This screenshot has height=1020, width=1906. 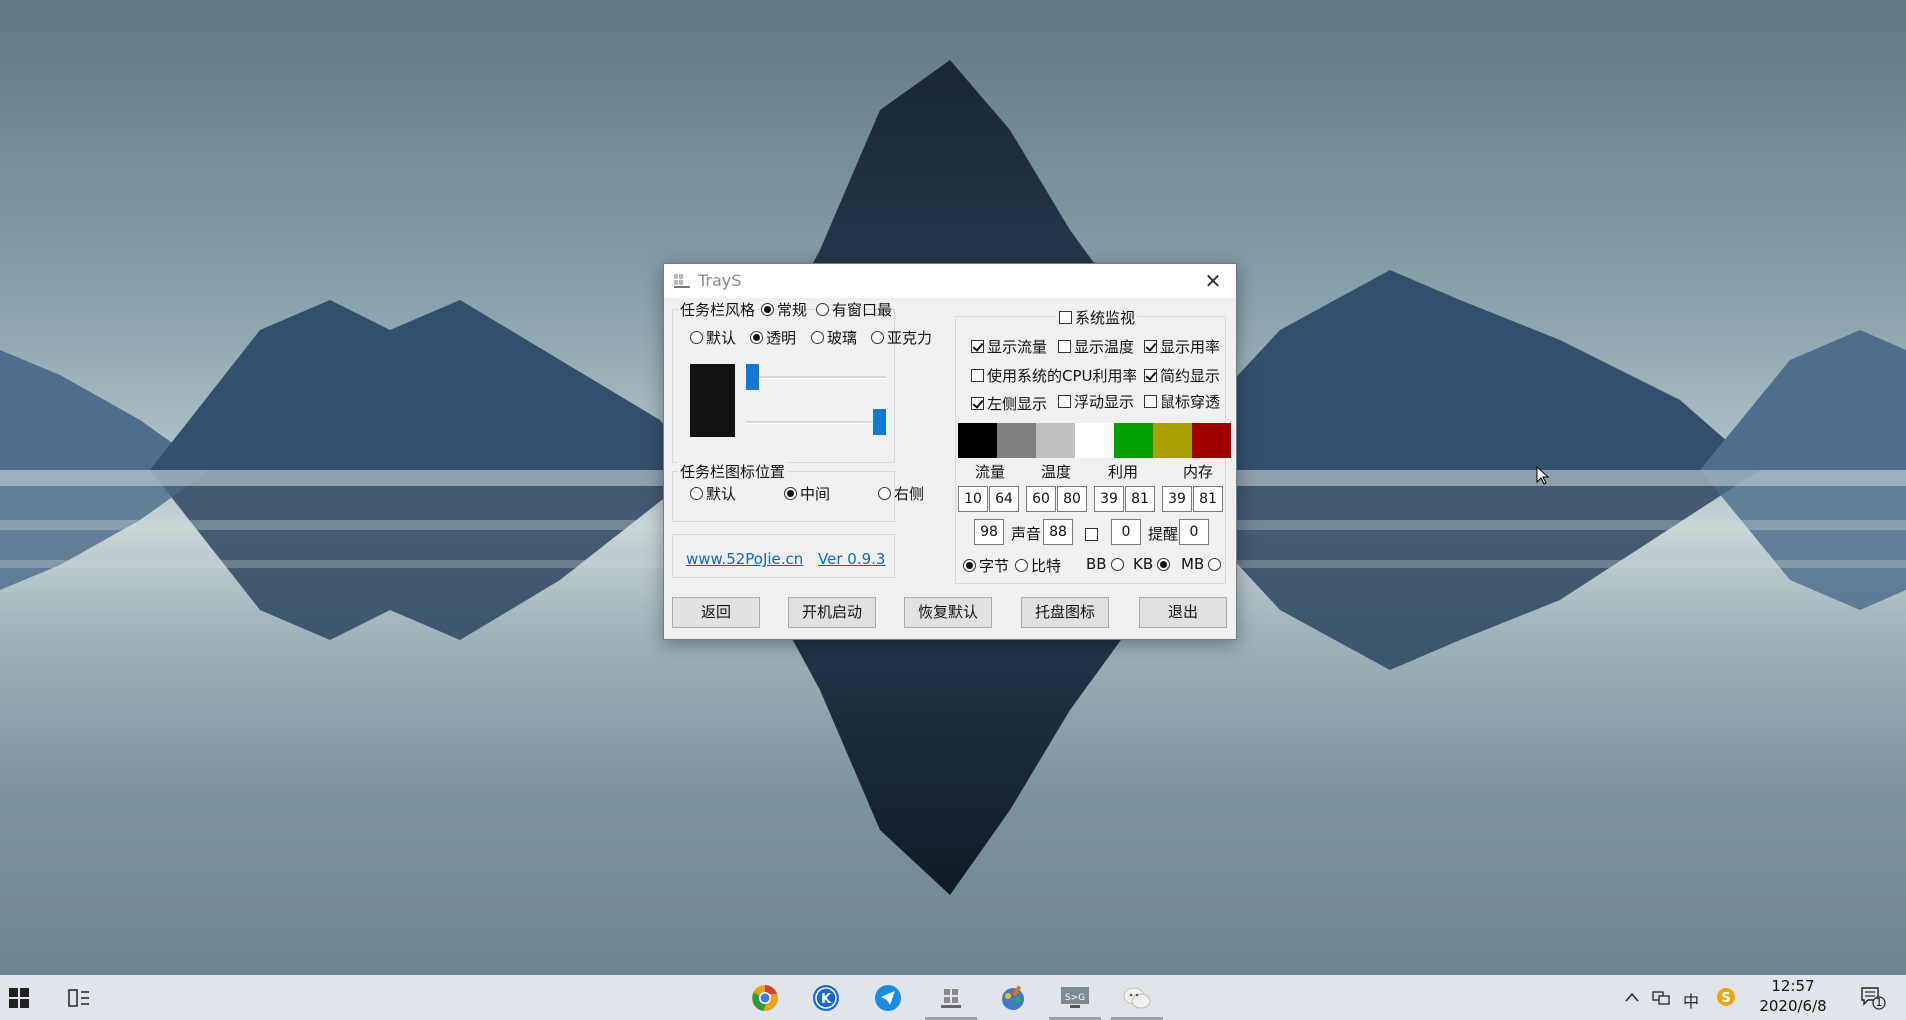 What do you see at coordinates (79, 998) in the screenshot?
I see `task-view-button` at bounding box center [79, 998].